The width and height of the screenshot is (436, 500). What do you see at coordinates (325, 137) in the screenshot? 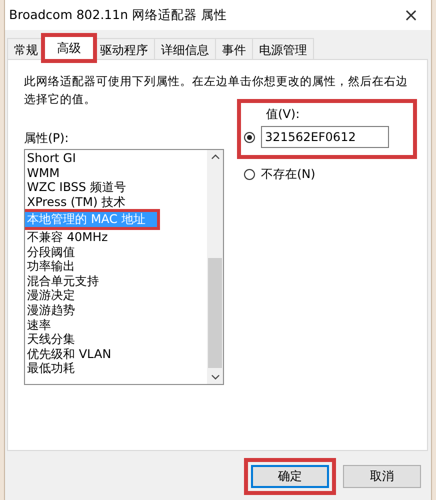
I see `value-field: 321562EF0612` at bounding box center [325, 137].